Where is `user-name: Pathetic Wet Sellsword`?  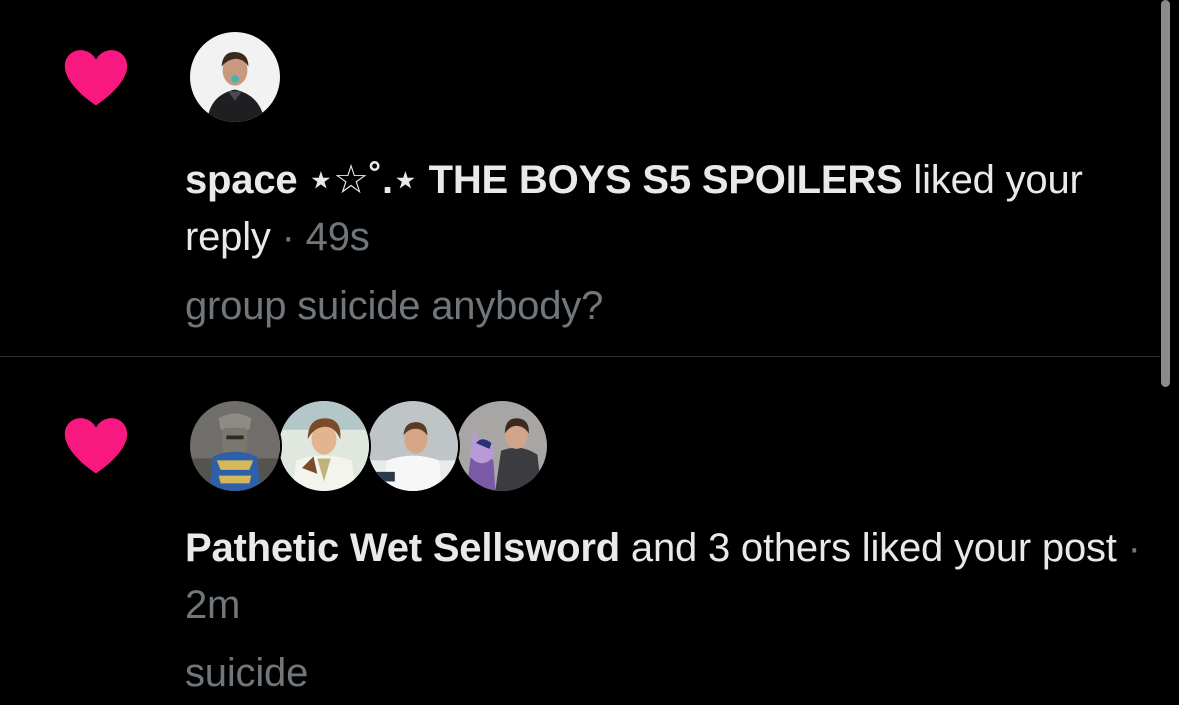
user-name: Pathetic Wet Sellsword is located at coordinates (402, 548).